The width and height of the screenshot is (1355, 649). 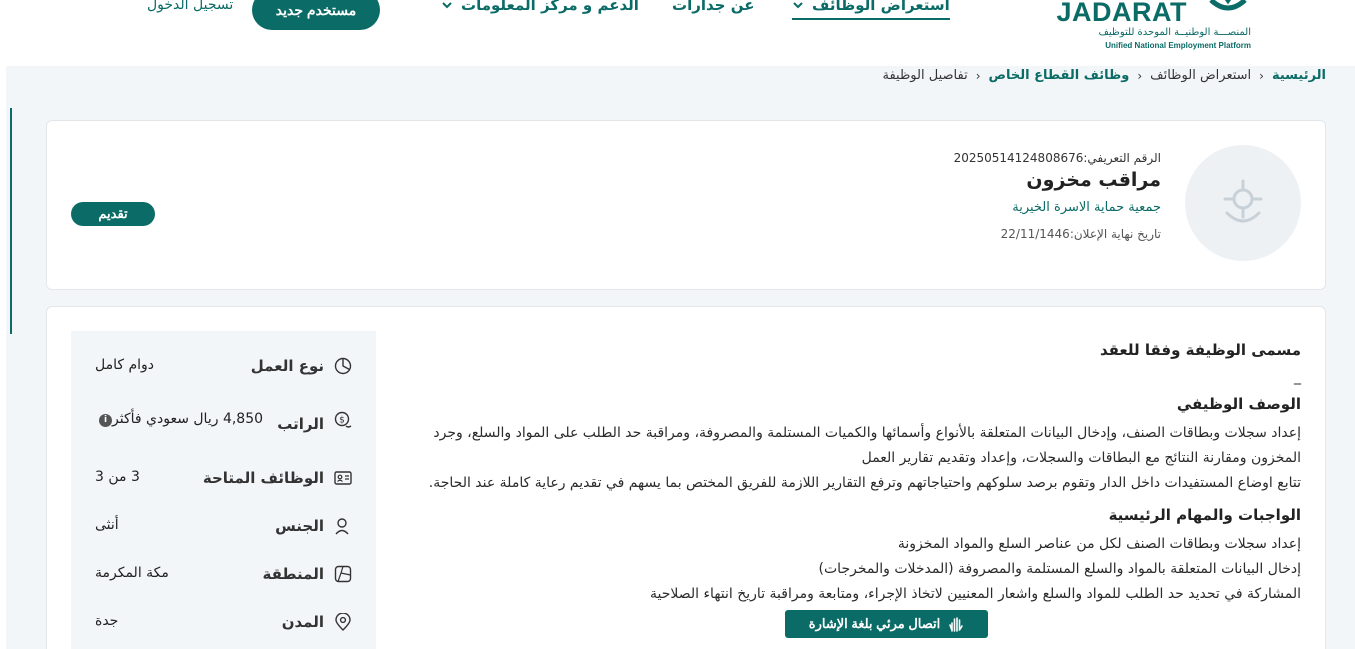 I want to click on info-row-work-type: نوع العمل دوام كامل, so click(x=223, y=369).